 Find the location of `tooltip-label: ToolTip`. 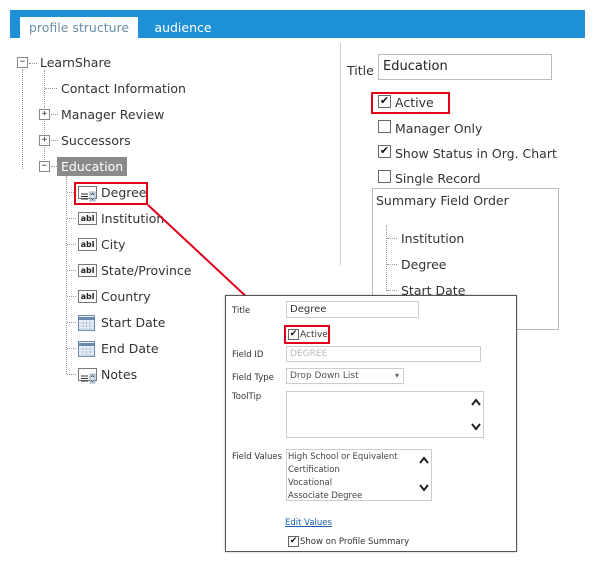

tooltip-label: ToolTip is located at coordinates (247, 397).